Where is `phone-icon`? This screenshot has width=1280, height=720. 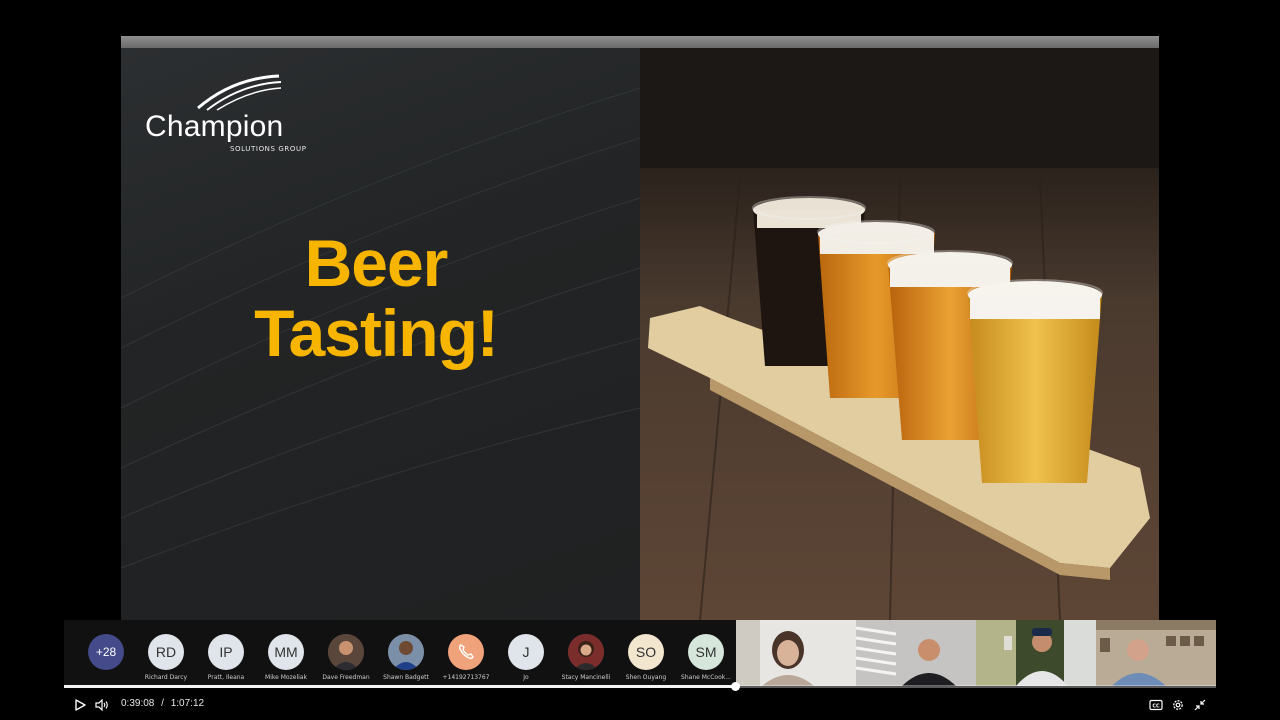 phone-icon is located at coordinates (466, 652).